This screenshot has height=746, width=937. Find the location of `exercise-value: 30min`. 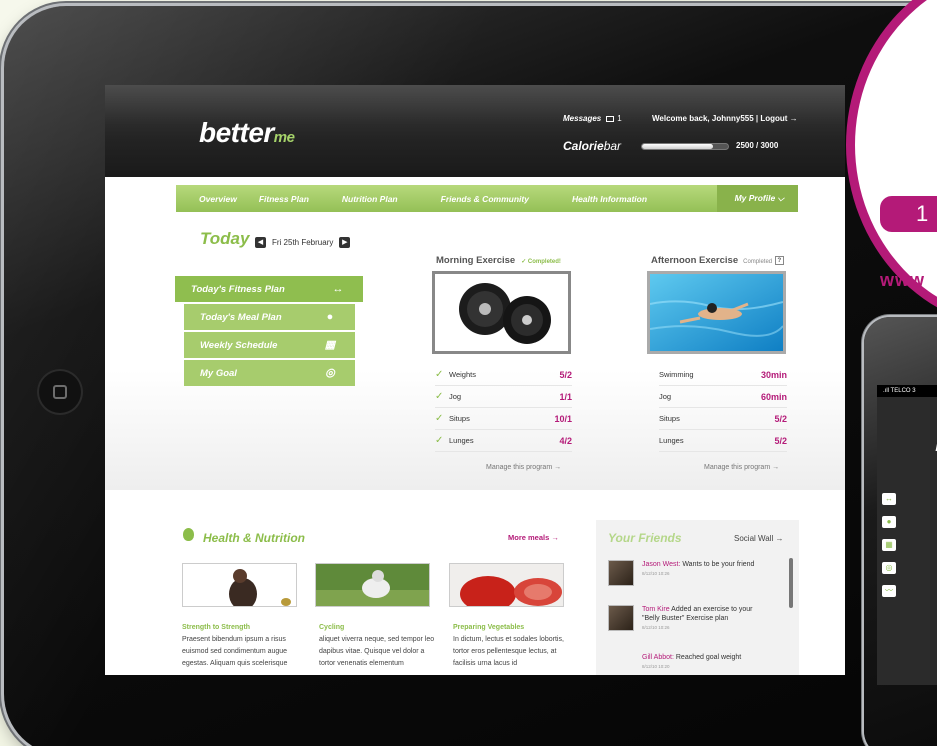

exercise-value: 30min is located at coordinates (773, 374).